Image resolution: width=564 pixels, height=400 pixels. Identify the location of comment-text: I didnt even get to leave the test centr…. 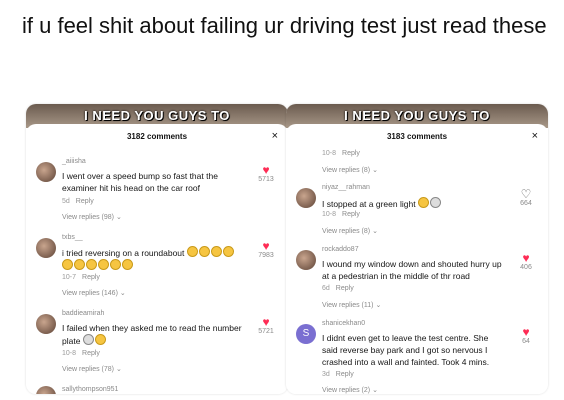
(406, 350).